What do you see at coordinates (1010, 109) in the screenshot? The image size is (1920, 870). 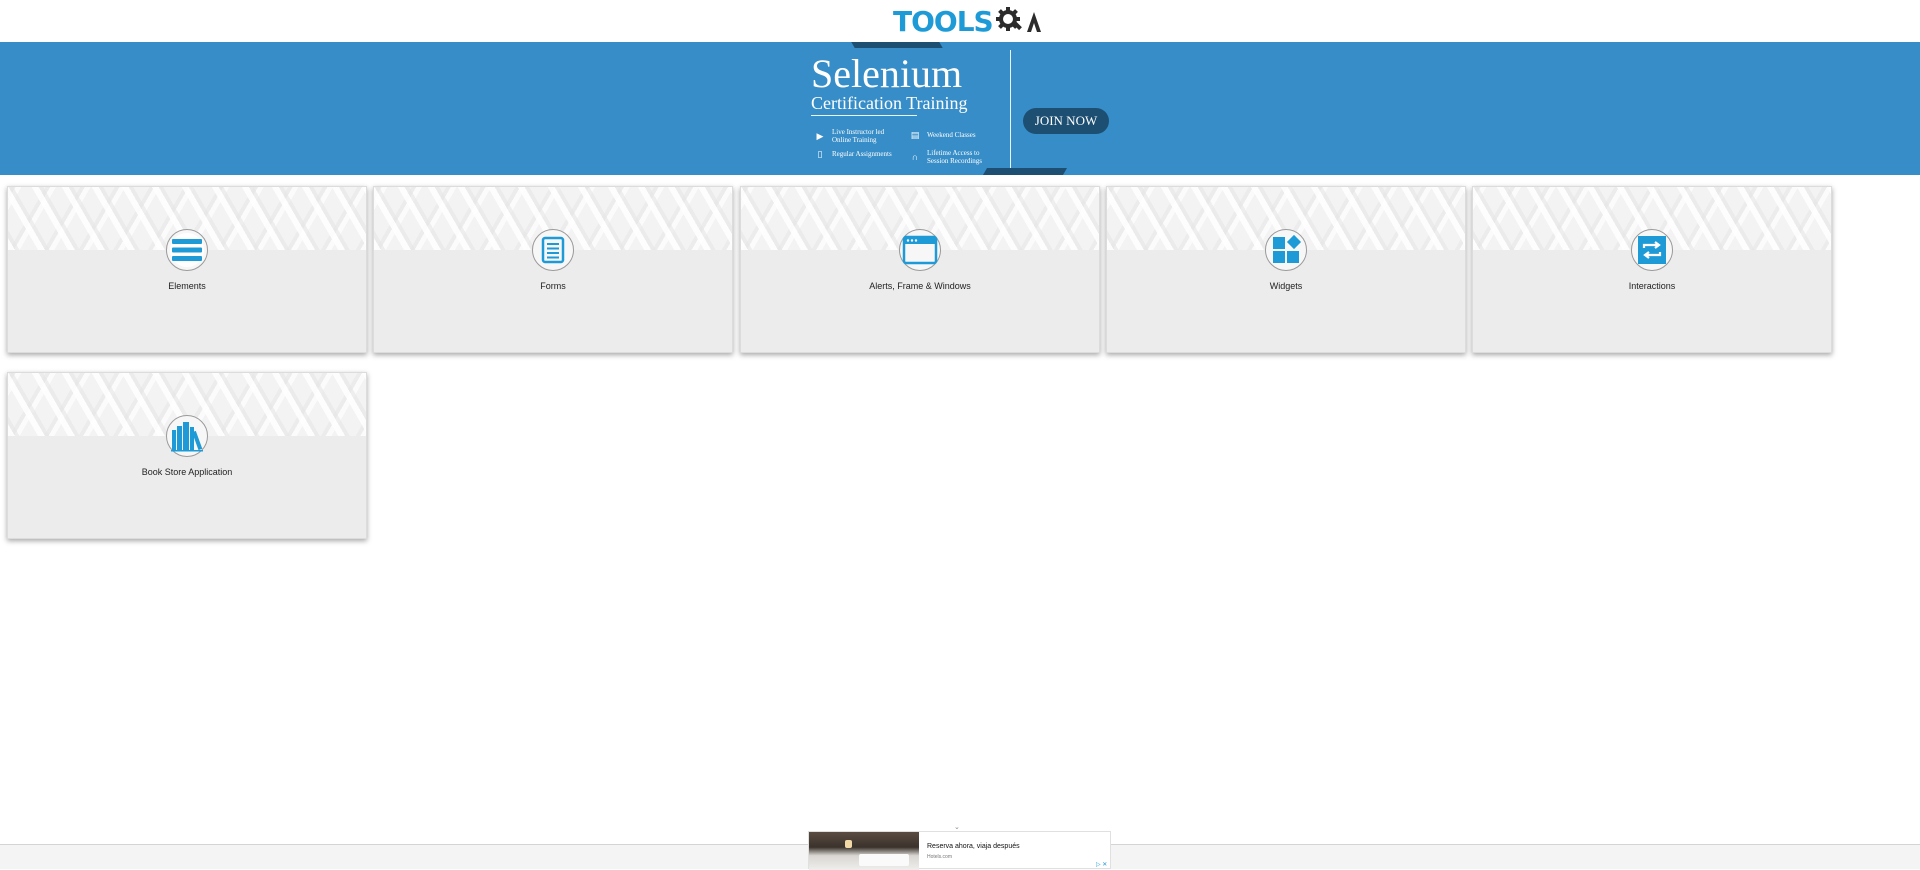 I see `banner-vertical-divider` at bounding box center [1010, 109].